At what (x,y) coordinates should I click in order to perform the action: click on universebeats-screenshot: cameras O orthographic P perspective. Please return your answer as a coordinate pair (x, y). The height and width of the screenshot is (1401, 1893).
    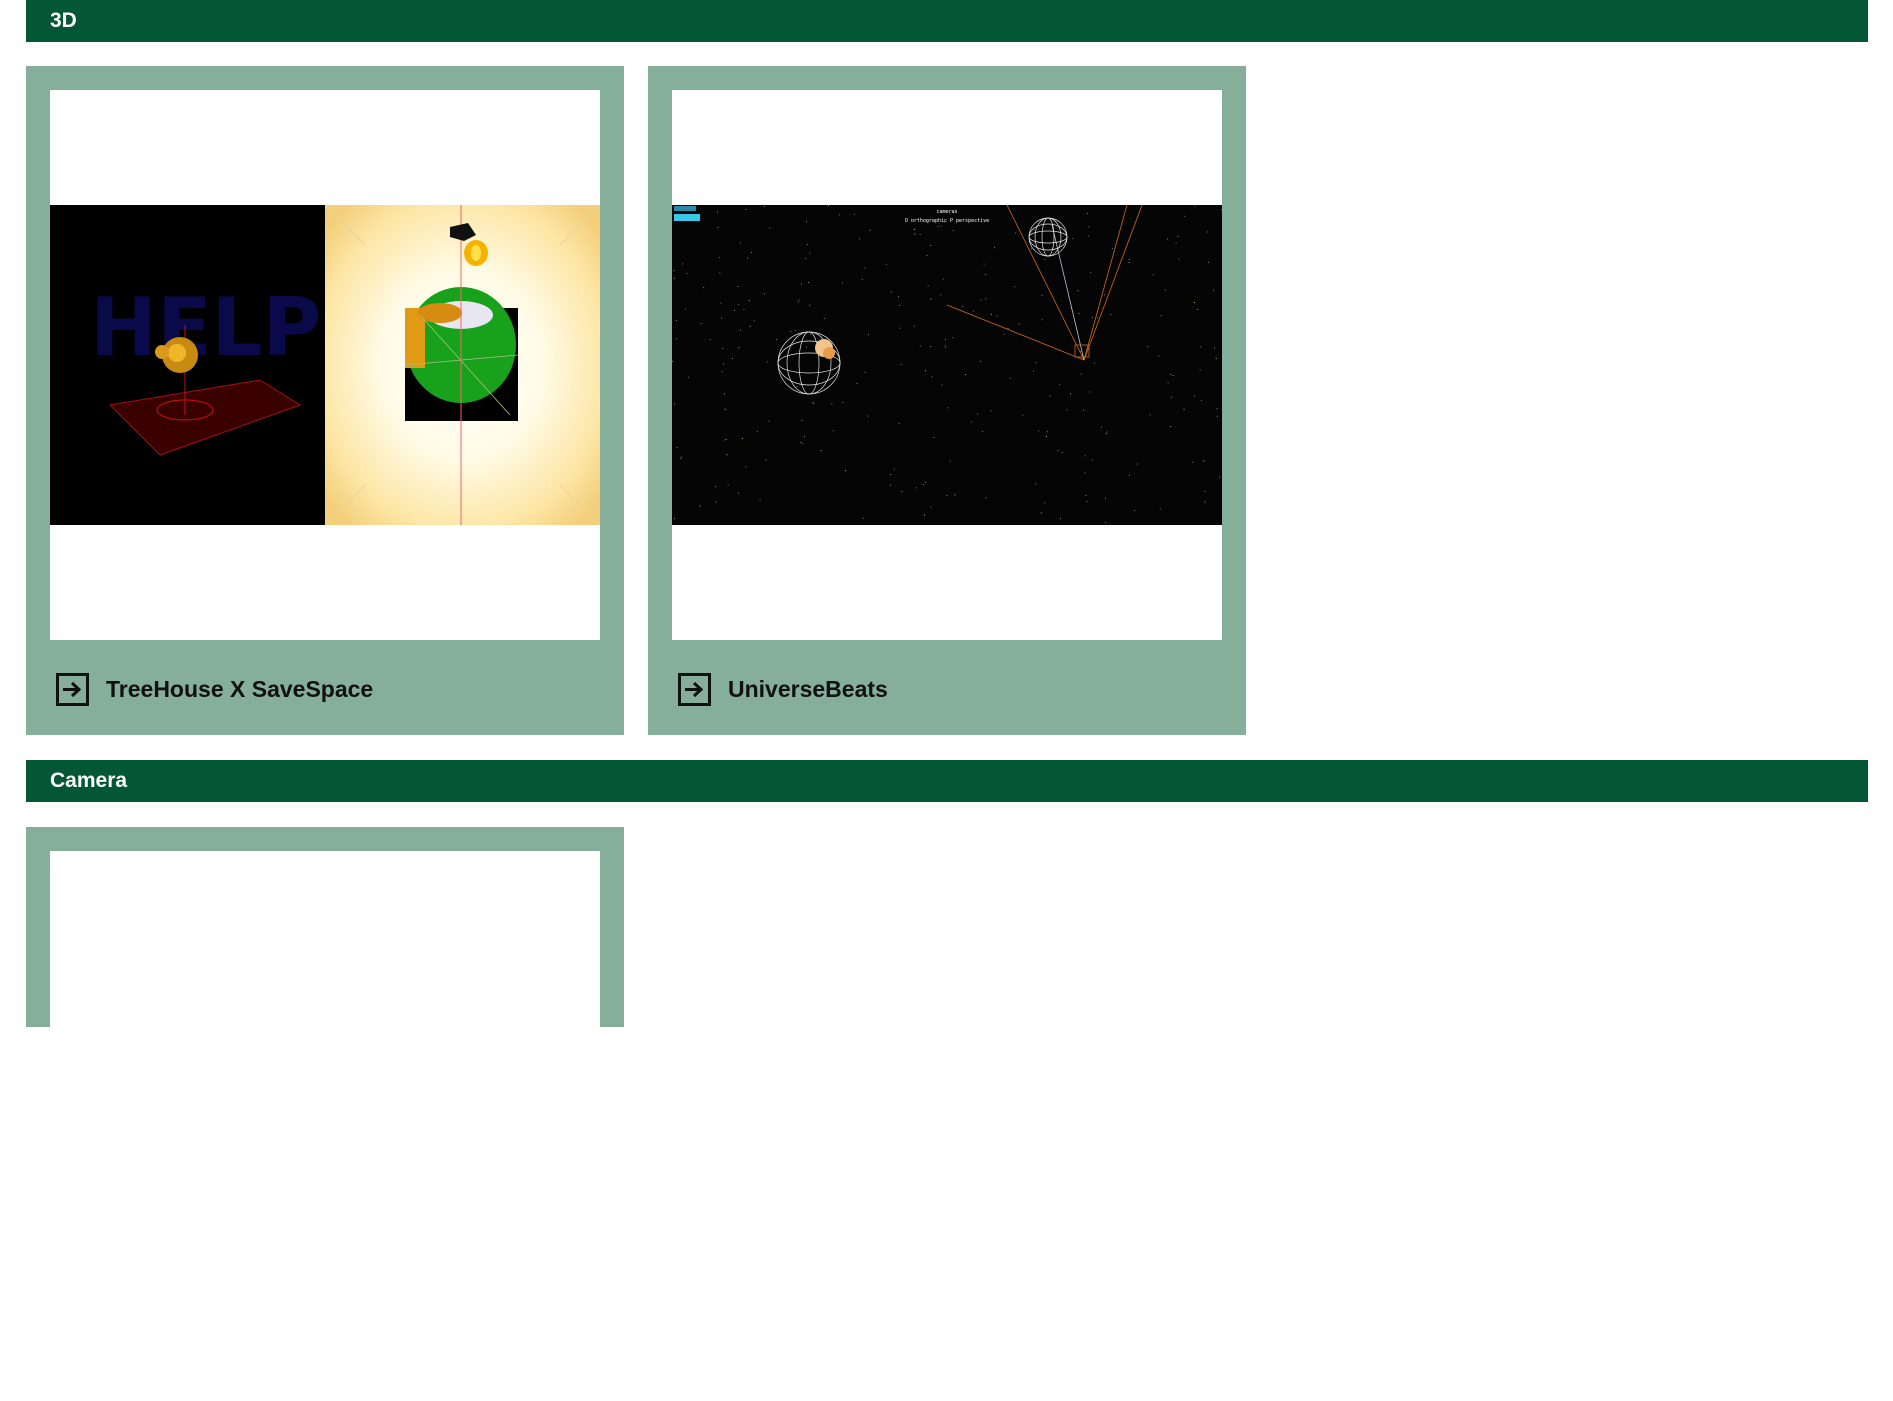
    Looking at the image, I should click on (947, 365).